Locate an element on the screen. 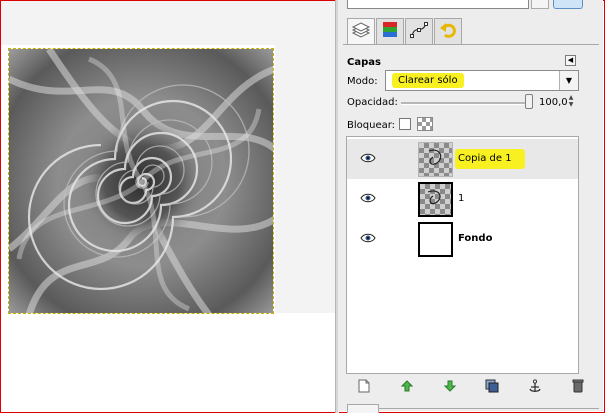  layer-row-copia-de-1: Copia de 1 is located at coordinates (462, 159).